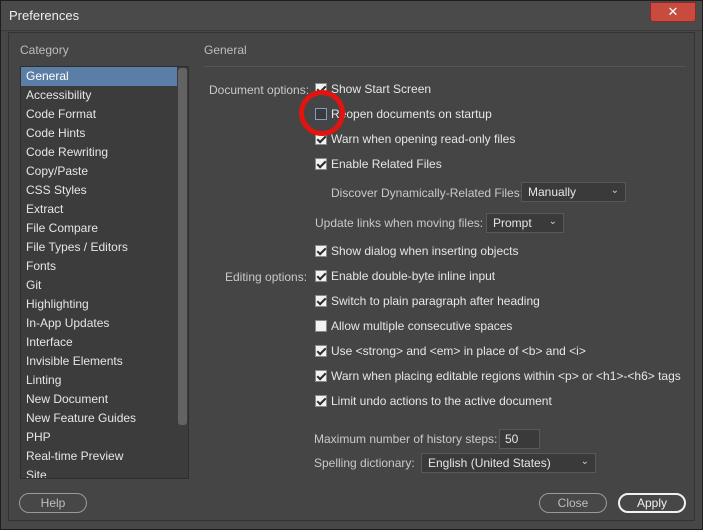 The width and height of the screenshot is (703, 530). What do you see at coordinates (99, 342) in the screenshot?
I see `category-item: Interface` at bounding box center [99, 342].